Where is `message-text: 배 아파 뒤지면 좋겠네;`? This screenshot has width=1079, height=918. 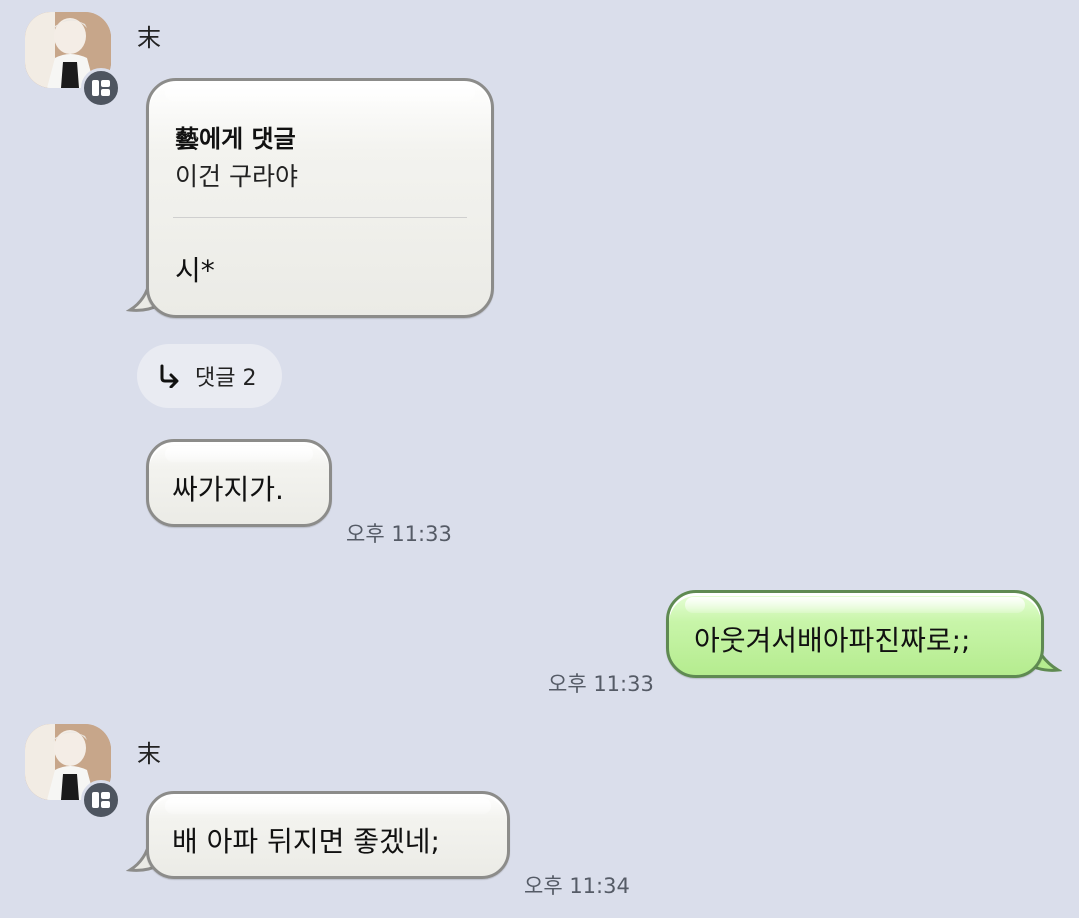
message-text: 배 아파 뒤지면 좋겠네; is located at coordinates (306, 841).